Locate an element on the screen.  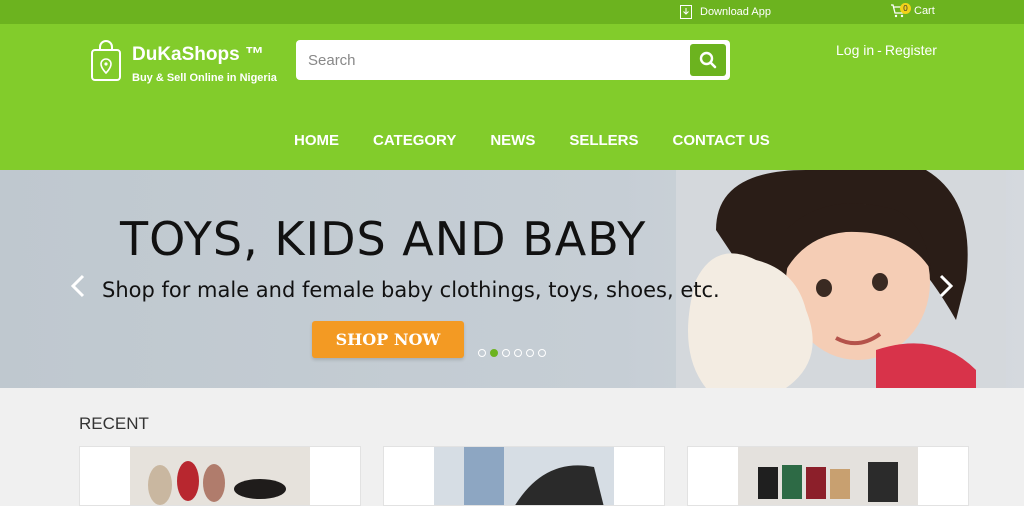
site-logo: DuKaShops ™ Buy & Sell Online in Nigeria is located at coordinates (183, 62).